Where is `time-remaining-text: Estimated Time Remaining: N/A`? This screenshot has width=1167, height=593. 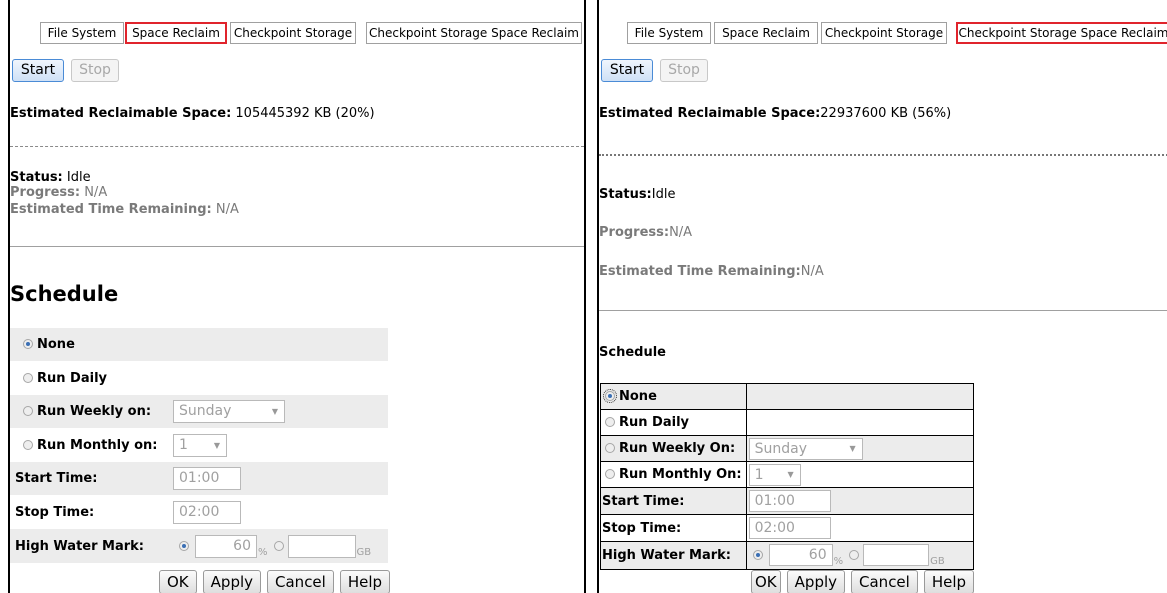
time-remaining-text: Estimated Time Remaining: N/A is located at coordinates (124, 209).